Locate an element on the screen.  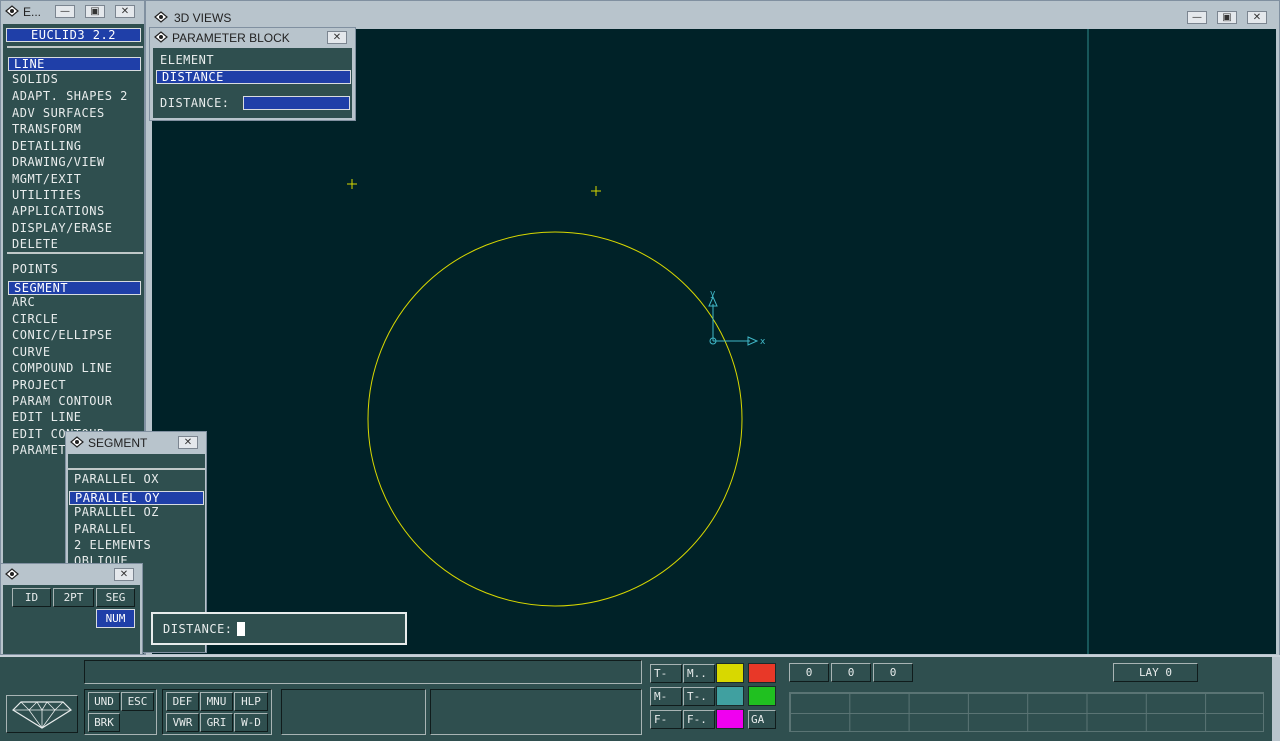
parameter-block-title: PARAMETER BLOCK is located at coordinates (231, 38).